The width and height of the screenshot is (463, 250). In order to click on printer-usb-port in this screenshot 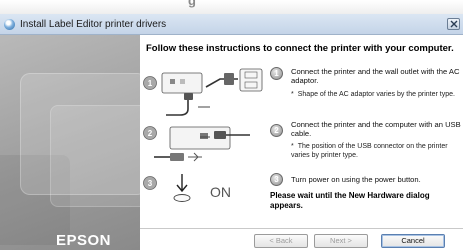, I will do `click(204, 136)`.